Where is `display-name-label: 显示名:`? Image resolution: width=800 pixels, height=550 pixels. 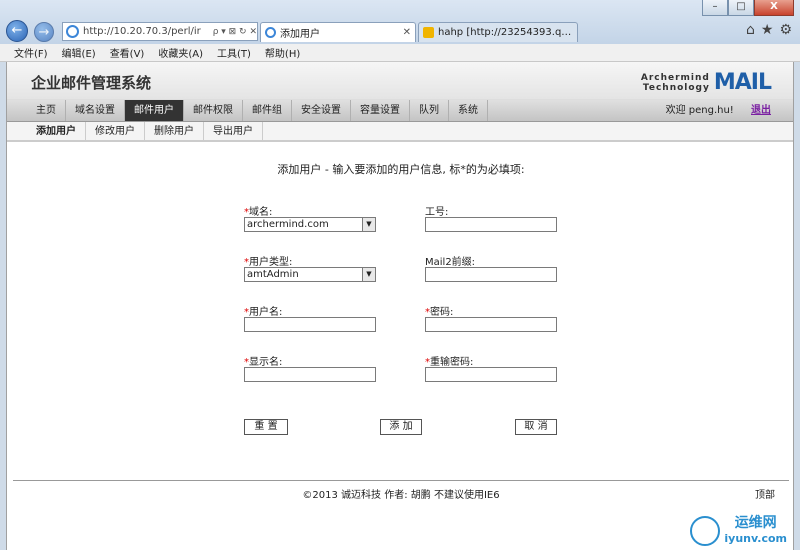 display-name-label: 显示名: is located at coordinates (266, 362).